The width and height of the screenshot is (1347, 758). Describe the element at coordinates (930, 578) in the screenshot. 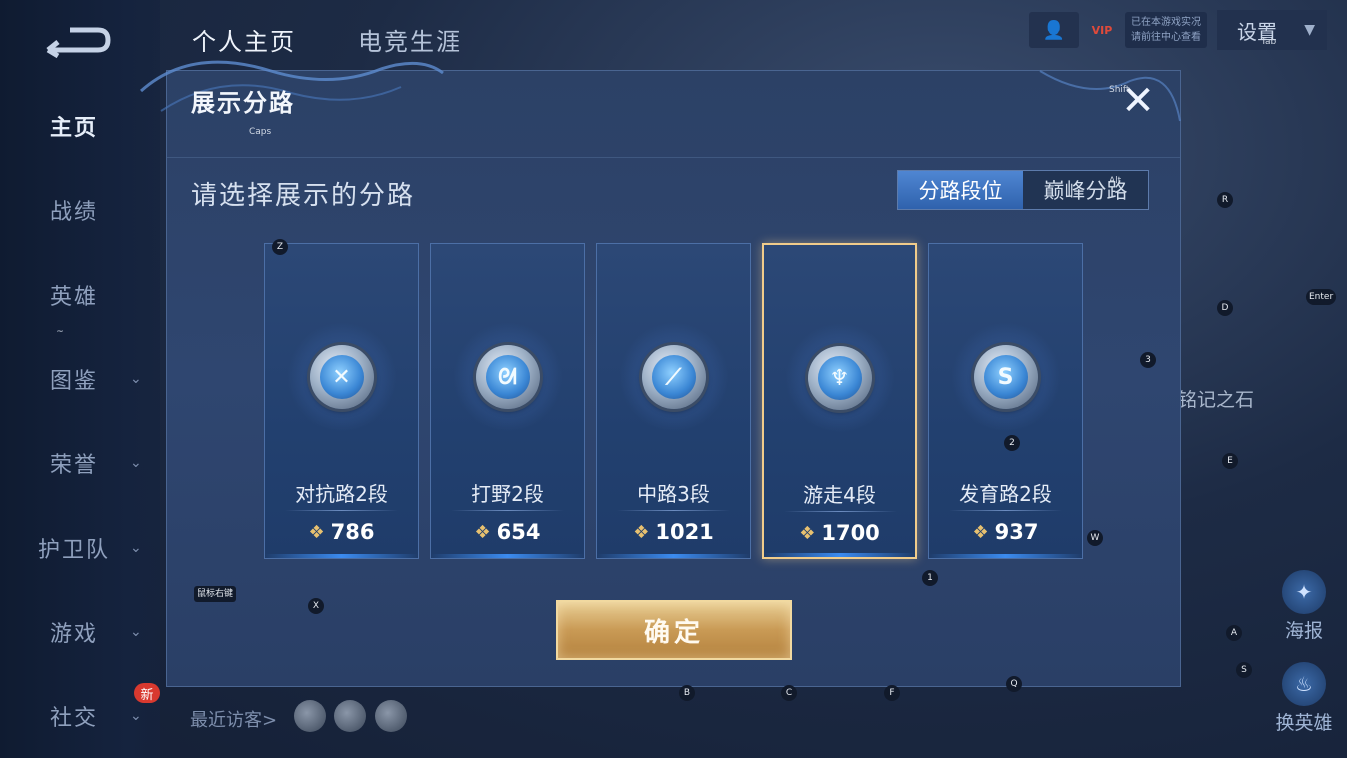

I see `key-hint: 1` at that location.